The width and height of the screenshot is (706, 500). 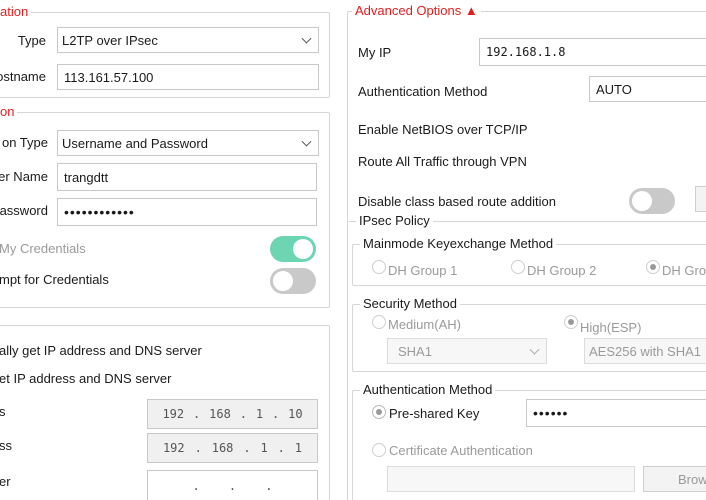 I want to click on auth-method-select: AUTO, so click(x=647, y=89).